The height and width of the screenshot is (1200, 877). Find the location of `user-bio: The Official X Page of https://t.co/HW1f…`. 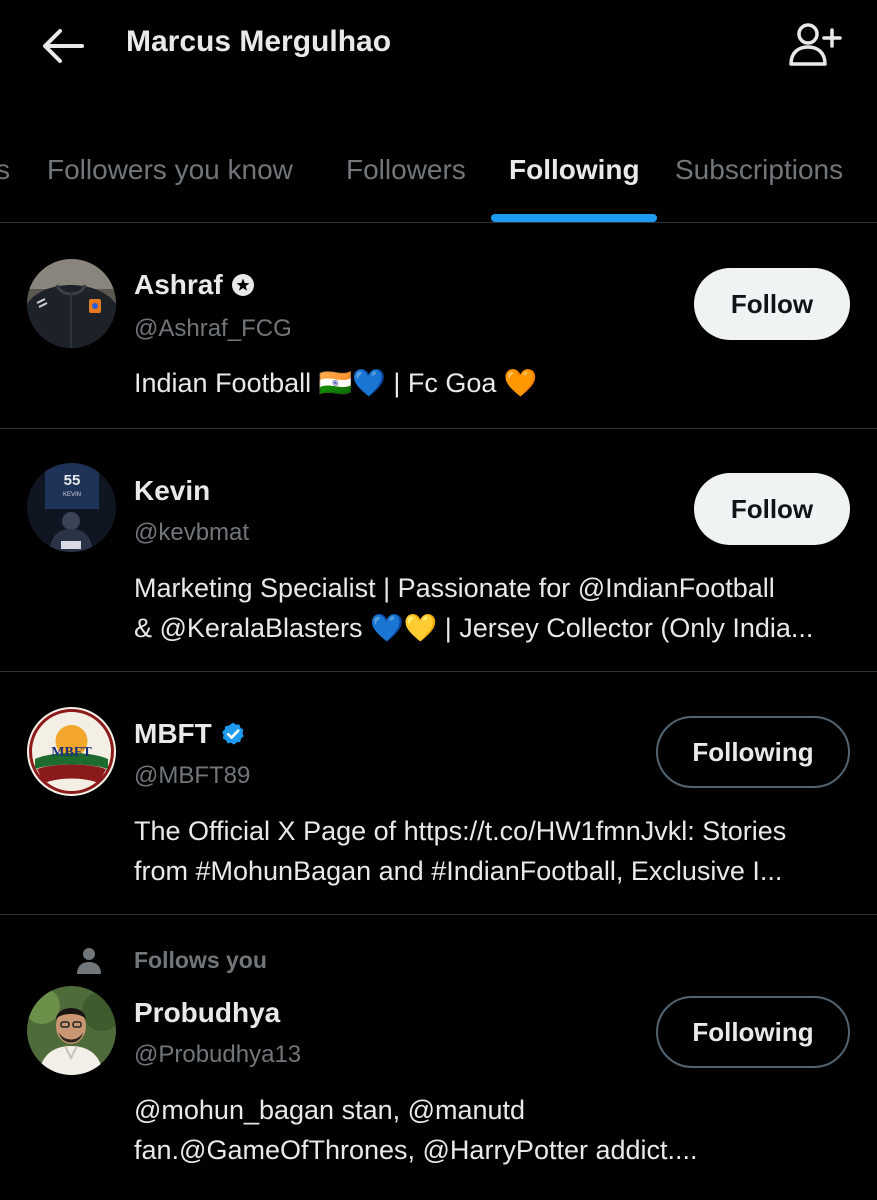

user-bio: The Official X Page of https://t.co/HW1f… is located at coordinates (491, 851).